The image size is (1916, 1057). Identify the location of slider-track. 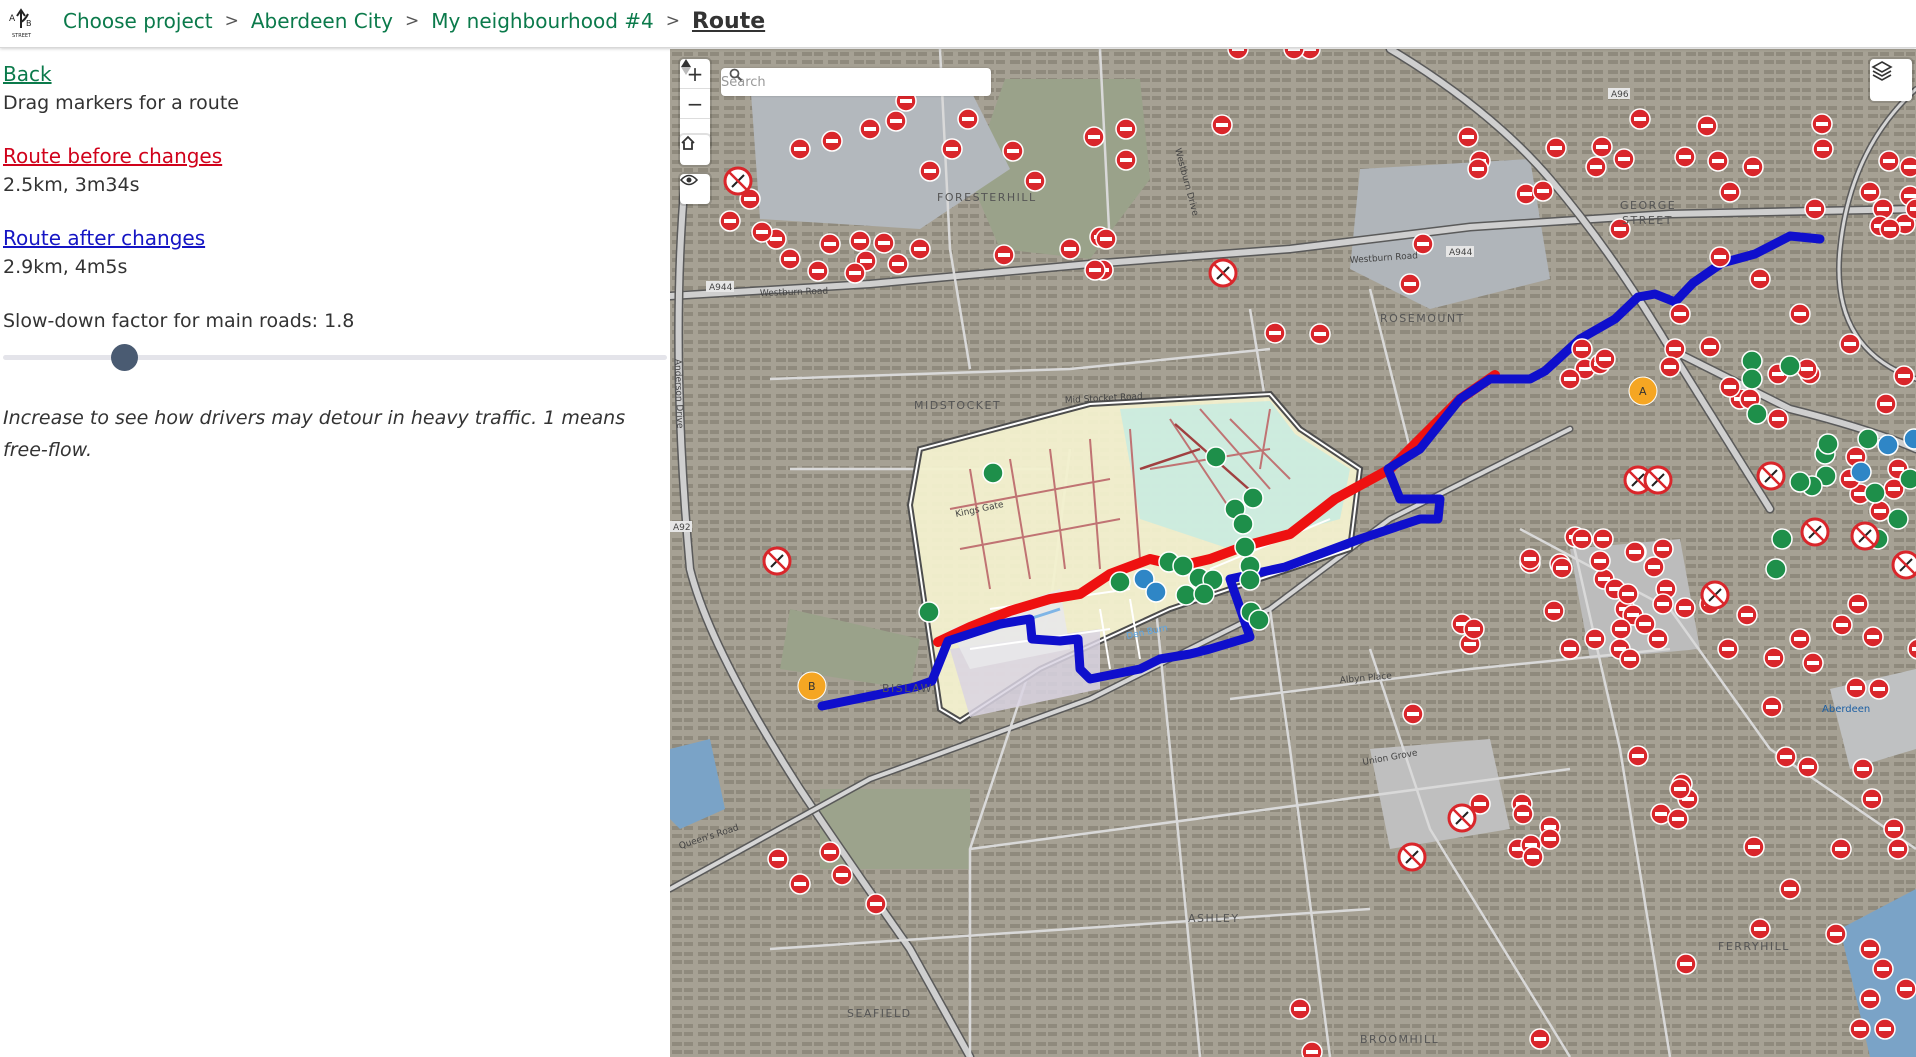
(335, 357).